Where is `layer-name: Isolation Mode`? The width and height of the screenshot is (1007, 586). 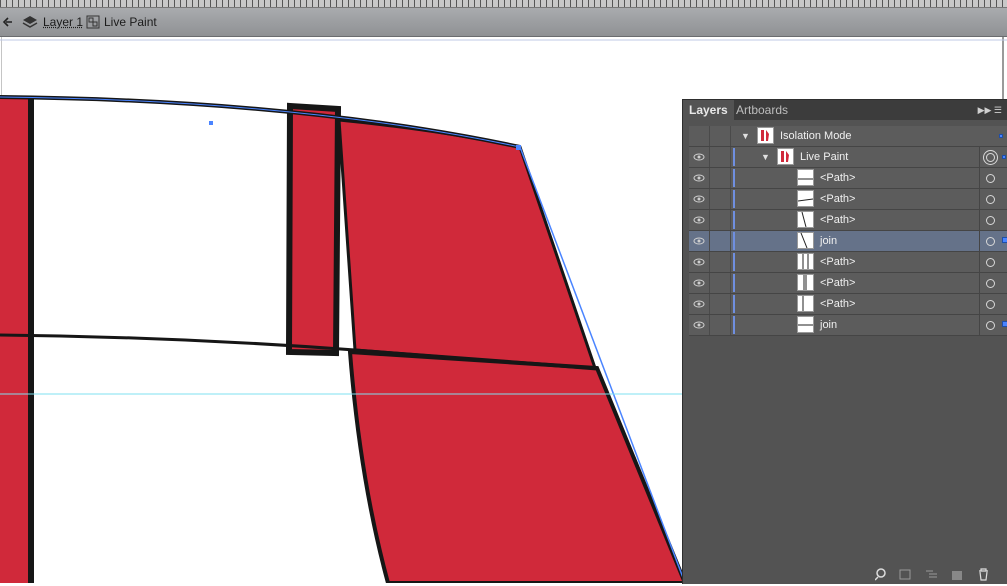
layer-name: Isolation Mode is located at coordinates (816, 136).